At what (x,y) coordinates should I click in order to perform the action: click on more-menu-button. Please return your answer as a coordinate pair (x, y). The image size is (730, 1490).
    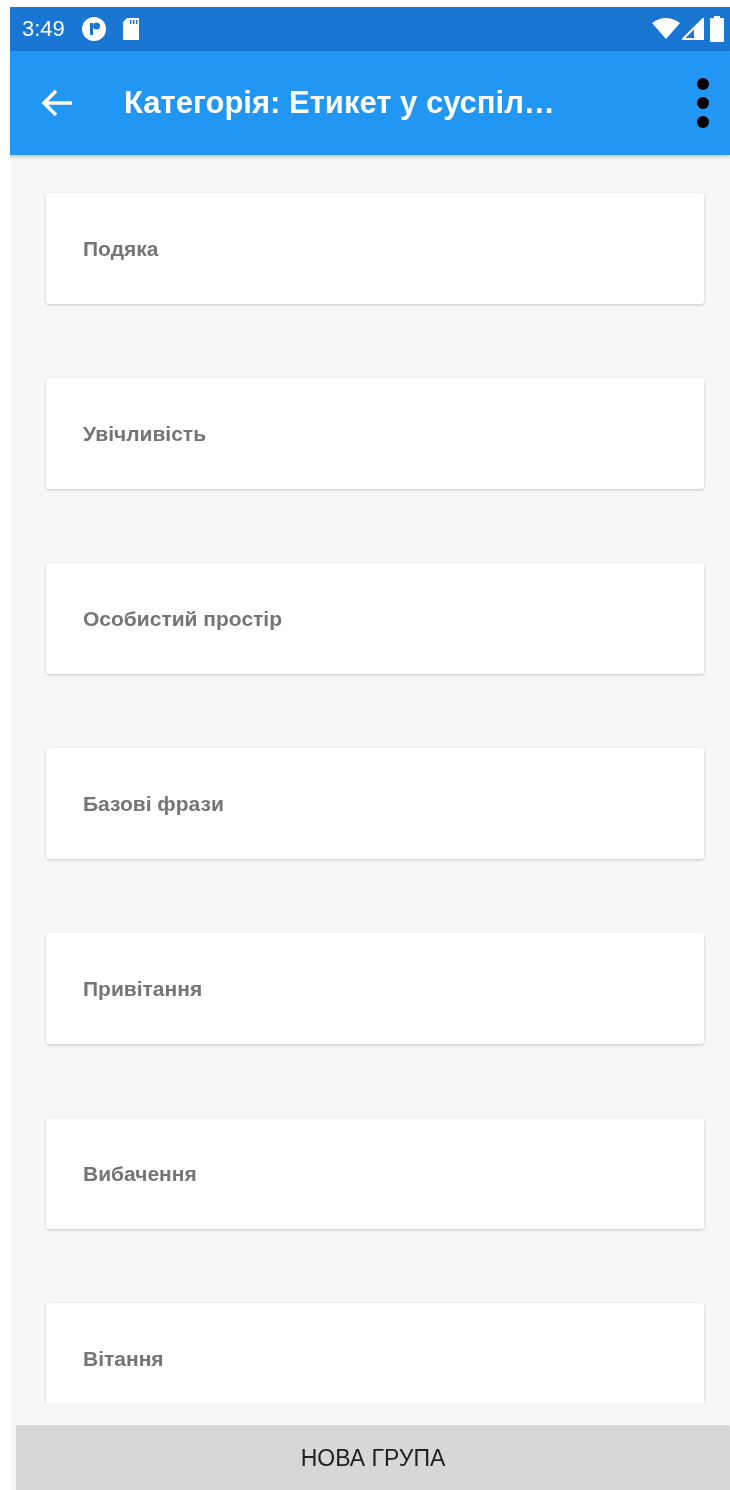
    Looking at the image, I should click on (703, 103).